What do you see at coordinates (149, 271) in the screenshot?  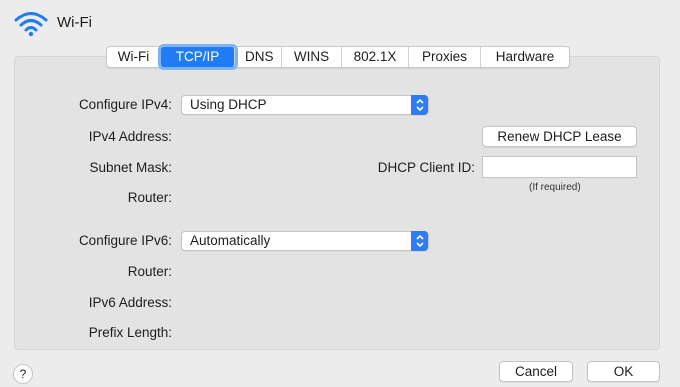 I see `ipv6-router-label: Router:` at bounding box center [149, 271].